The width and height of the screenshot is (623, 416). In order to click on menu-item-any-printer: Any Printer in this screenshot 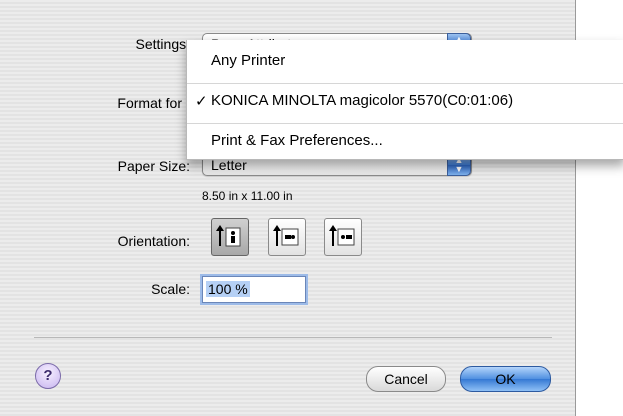, I will do `click(248, 60)`.